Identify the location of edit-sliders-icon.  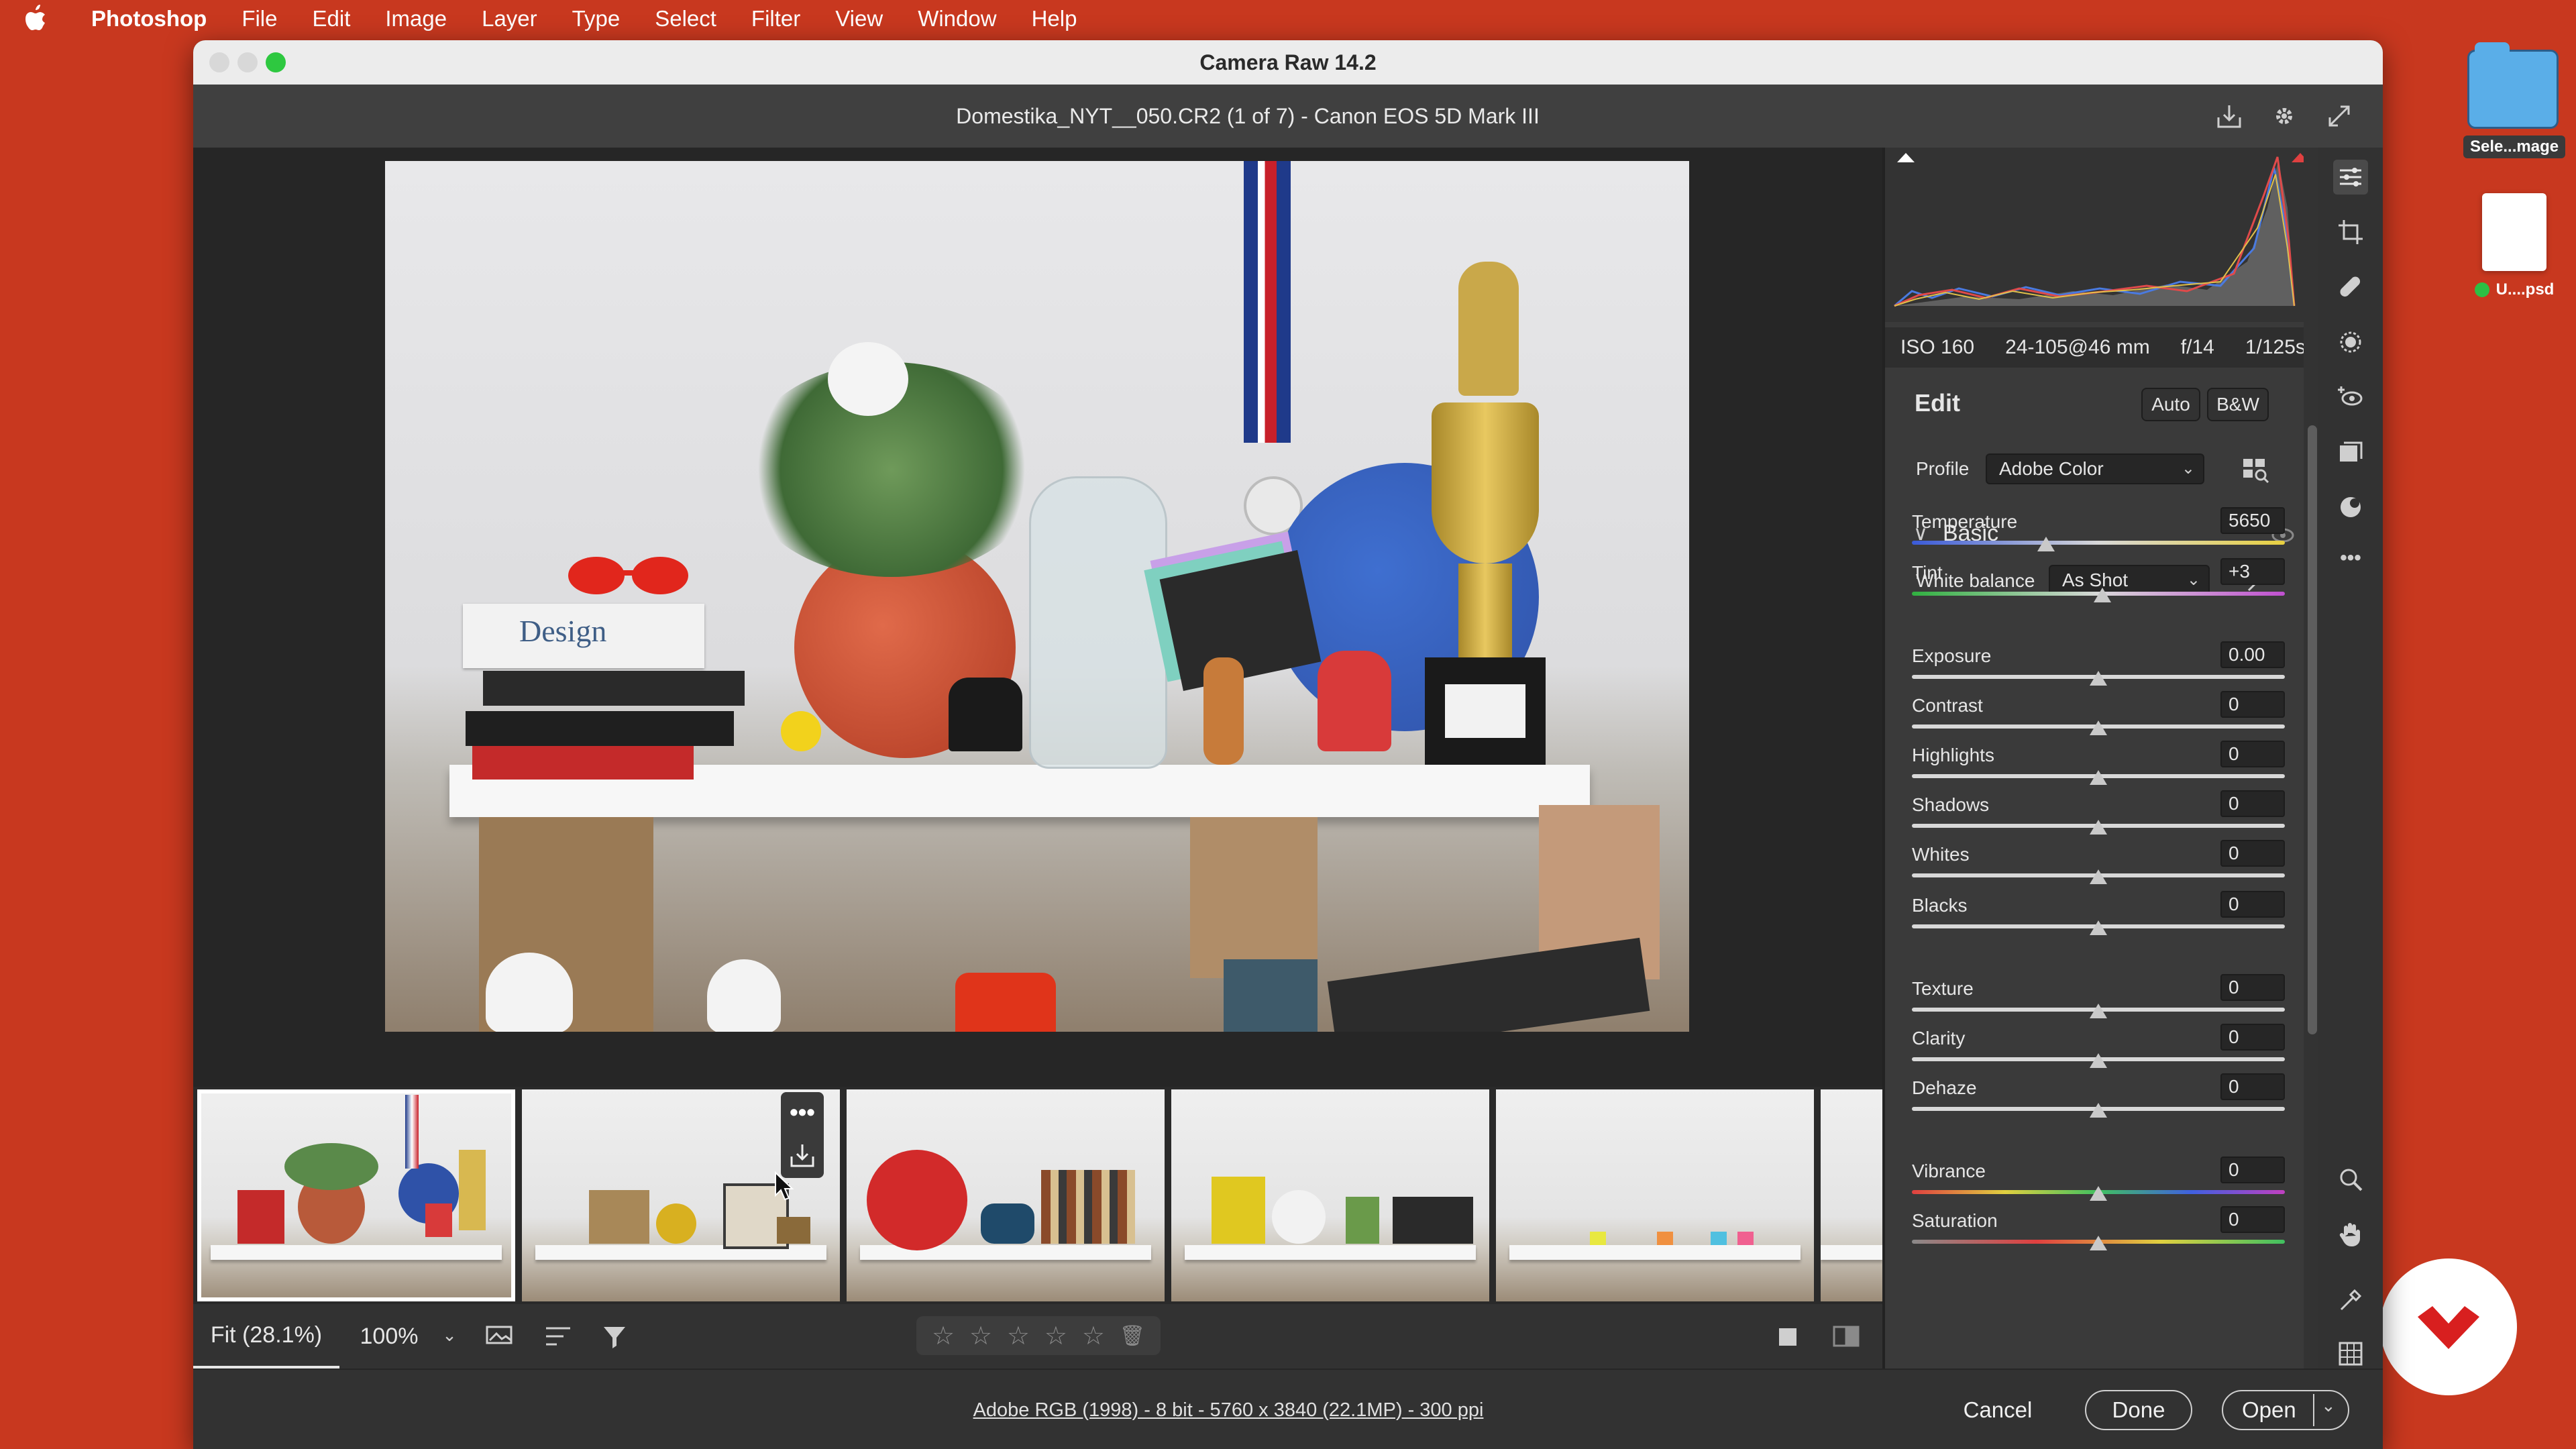
(2350, 177).